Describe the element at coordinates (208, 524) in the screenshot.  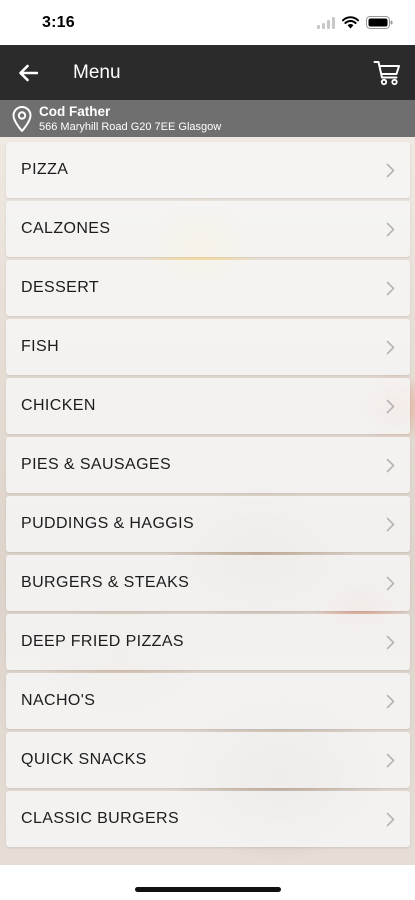
I see `menu-item-puddings-haggis: PUDDINGS & HAGGIS` at that location.